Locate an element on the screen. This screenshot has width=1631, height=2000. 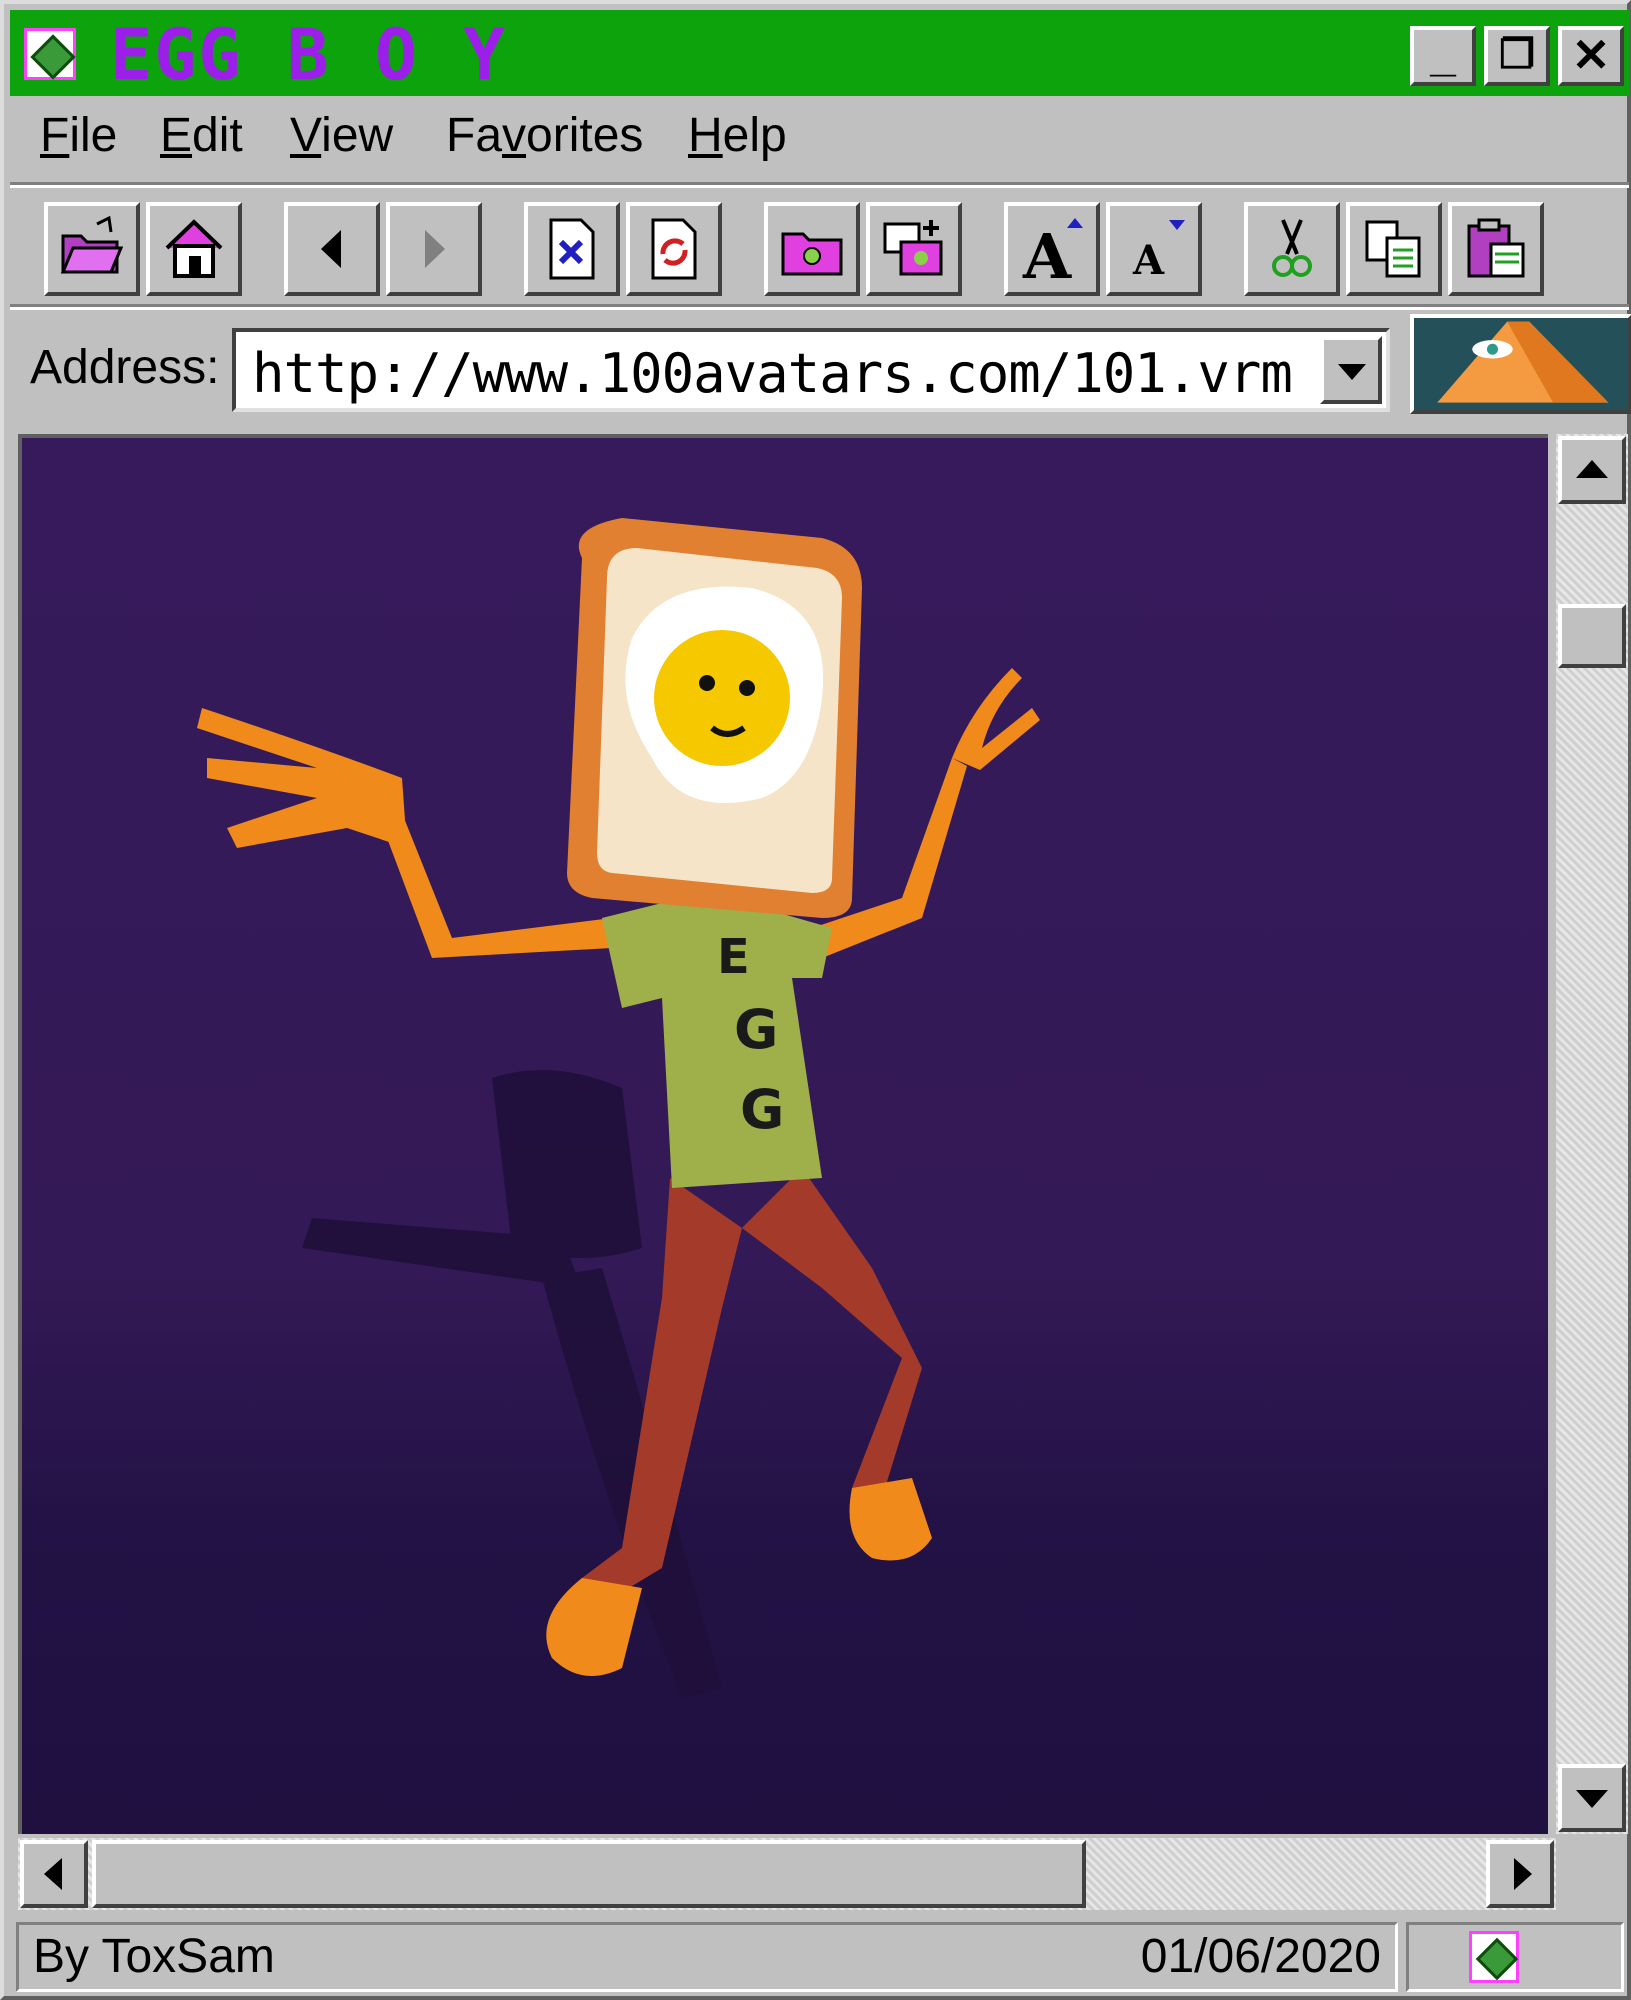
back-arrow-icon is located at coordinates (331, 249).